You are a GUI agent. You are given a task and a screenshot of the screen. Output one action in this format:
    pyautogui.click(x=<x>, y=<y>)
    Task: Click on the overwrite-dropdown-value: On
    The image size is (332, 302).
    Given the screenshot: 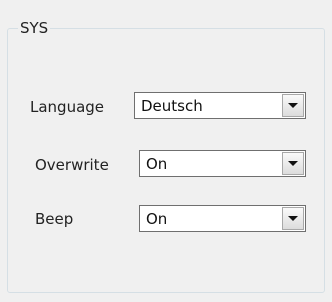 What is the action you would take?
    pyautogui.click(x=157, y=164)
    